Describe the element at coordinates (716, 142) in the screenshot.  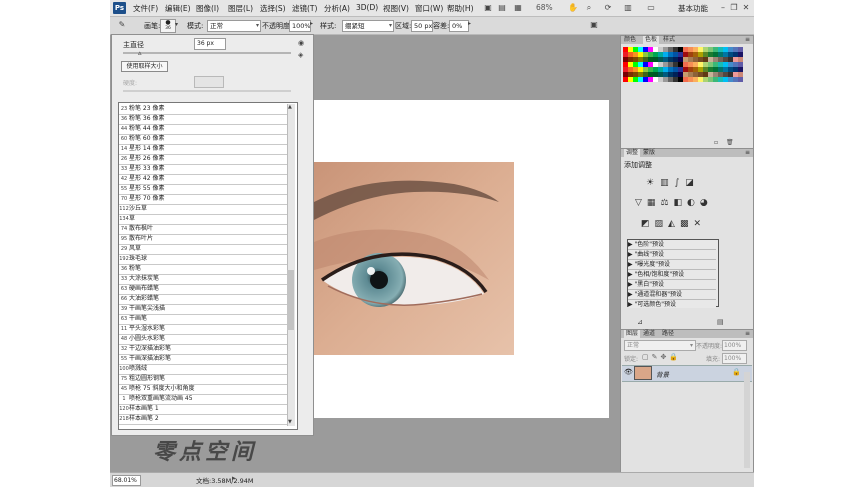
I see `new-swatch-icon: ▫` at that location.